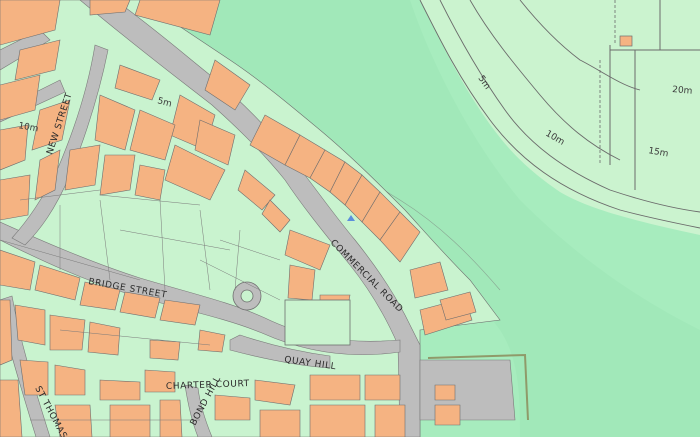  What do you see at coordinates (317, 322) in the screenshot?
I see `park-area` at bounding box center [317, 322].